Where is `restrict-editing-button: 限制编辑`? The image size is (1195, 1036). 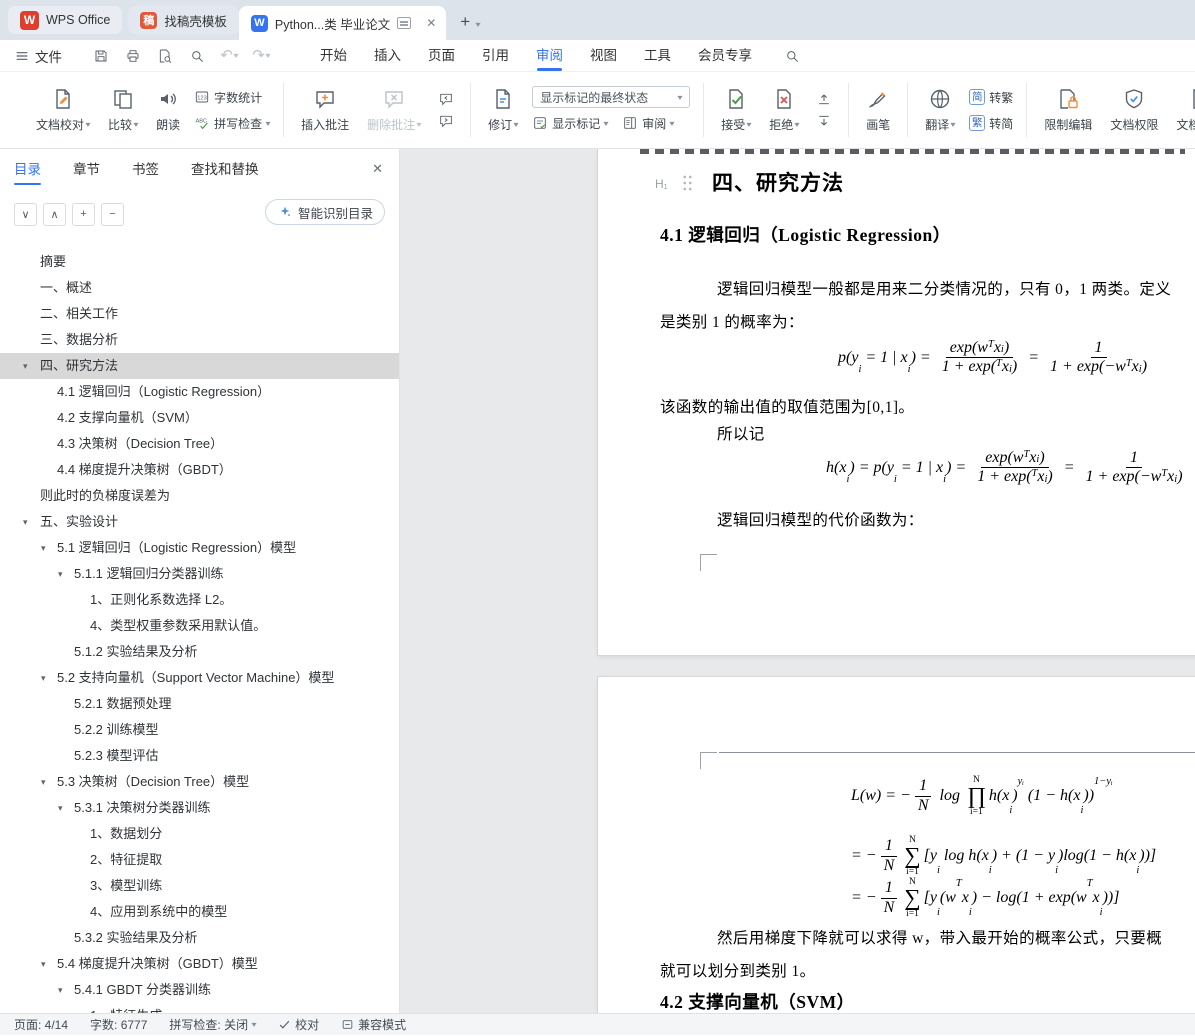
restrict-editing-button: 限制编辑 is located at coordinates (1068, 110).